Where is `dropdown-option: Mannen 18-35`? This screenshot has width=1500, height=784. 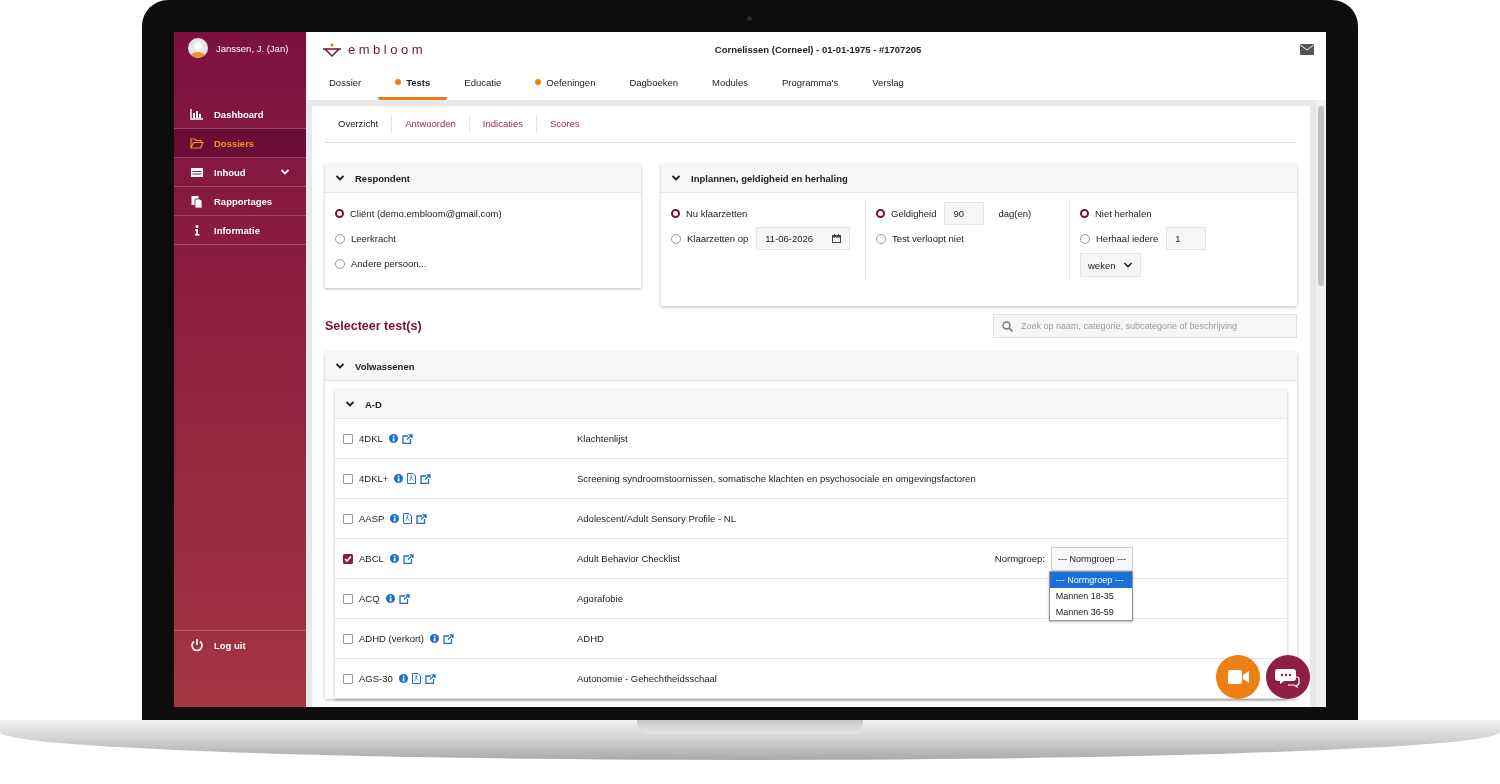
dropdown-option: Mannen 18-35 is located at coordinates (1090, 595).